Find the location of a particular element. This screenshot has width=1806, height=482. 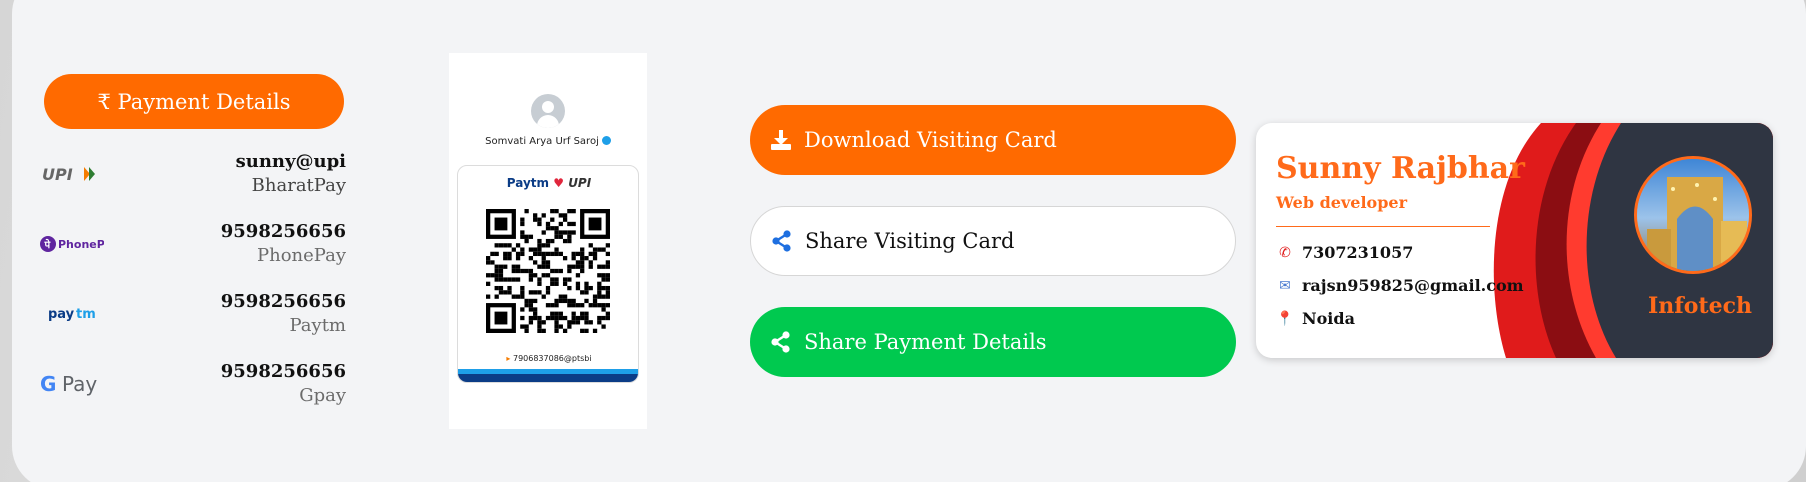

payment-provider: PhonePay is located at coordinates (301, 255).